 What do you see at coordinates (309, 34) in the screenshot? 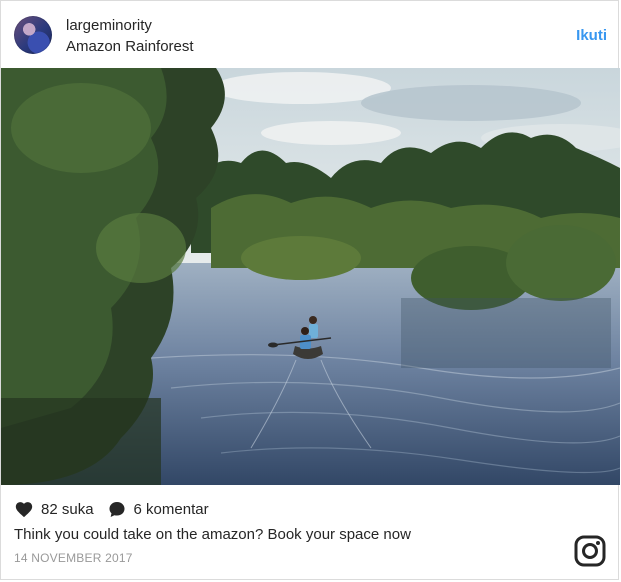
I see `post-header: largeminority Amazon Rainforest Ikuti` at bounding box center [309, 34].